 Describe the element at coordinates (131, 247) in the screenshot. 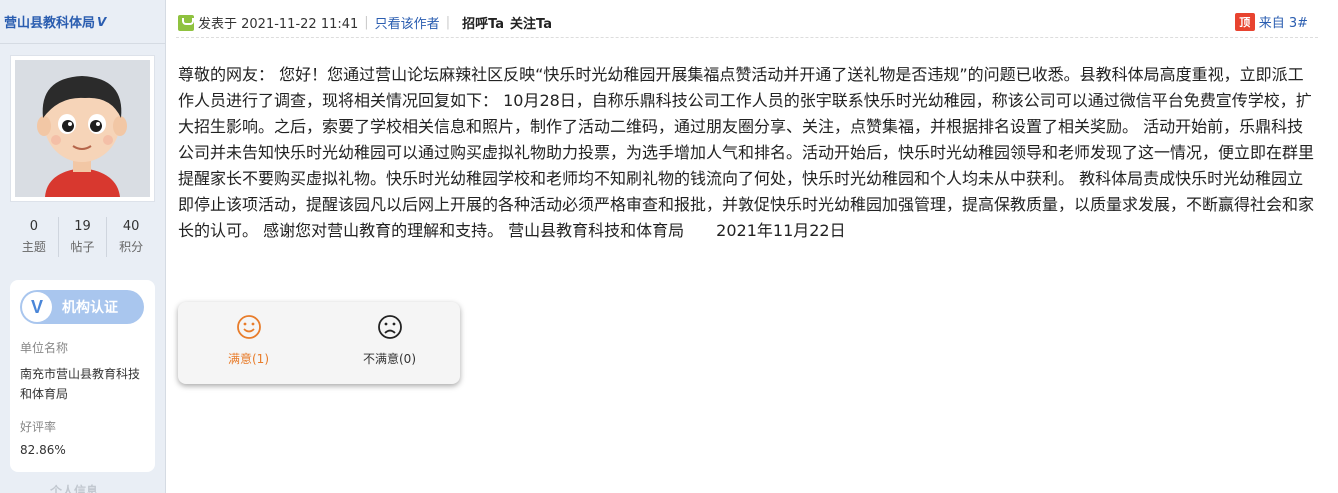

I see `stat-label: 积分` at that location.